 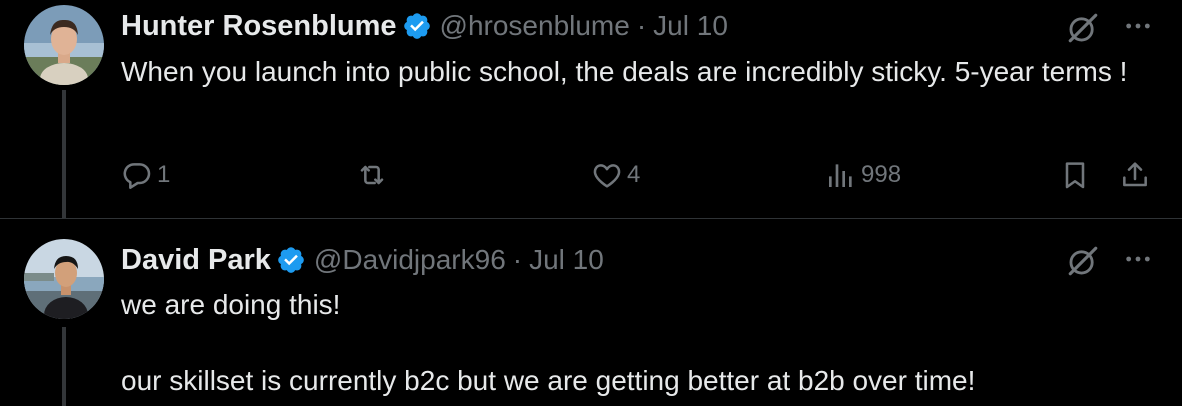 What do you see at coordinates (164, 174) in the screenshot?
I see `reply-count: 1` at bounding box center [164, 174].